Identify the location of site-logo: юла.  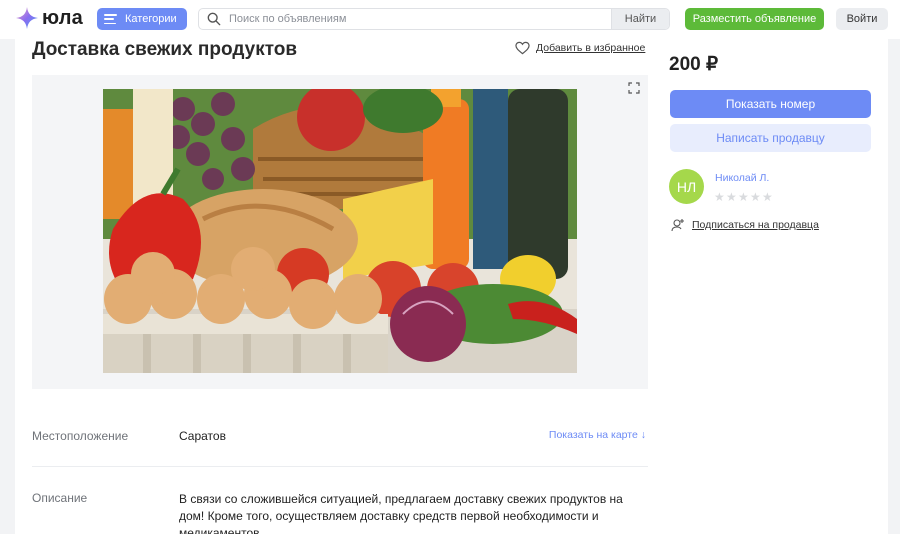
(49, 18).